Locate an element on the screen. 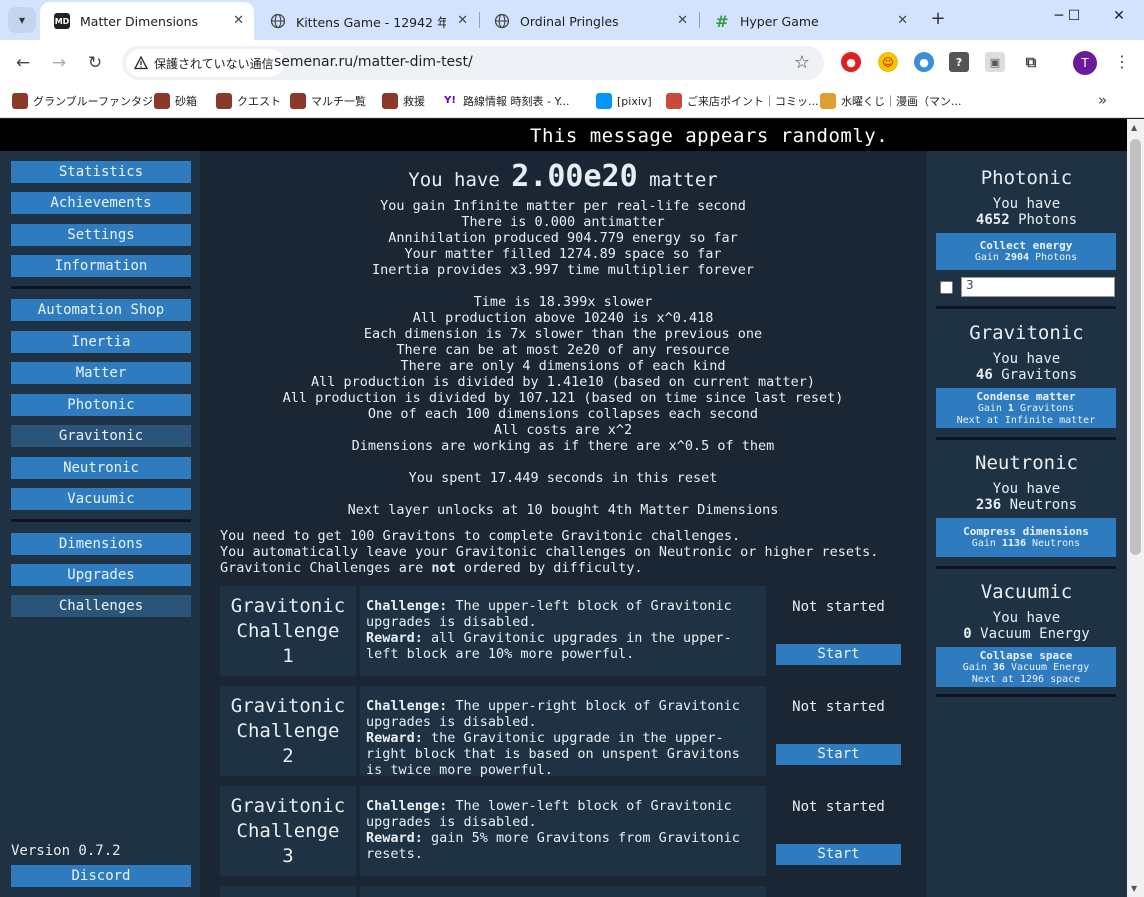 This screenshot has width=1144, height=897. chevron-down-icon: ▾ is located at coordinates (22, 20).